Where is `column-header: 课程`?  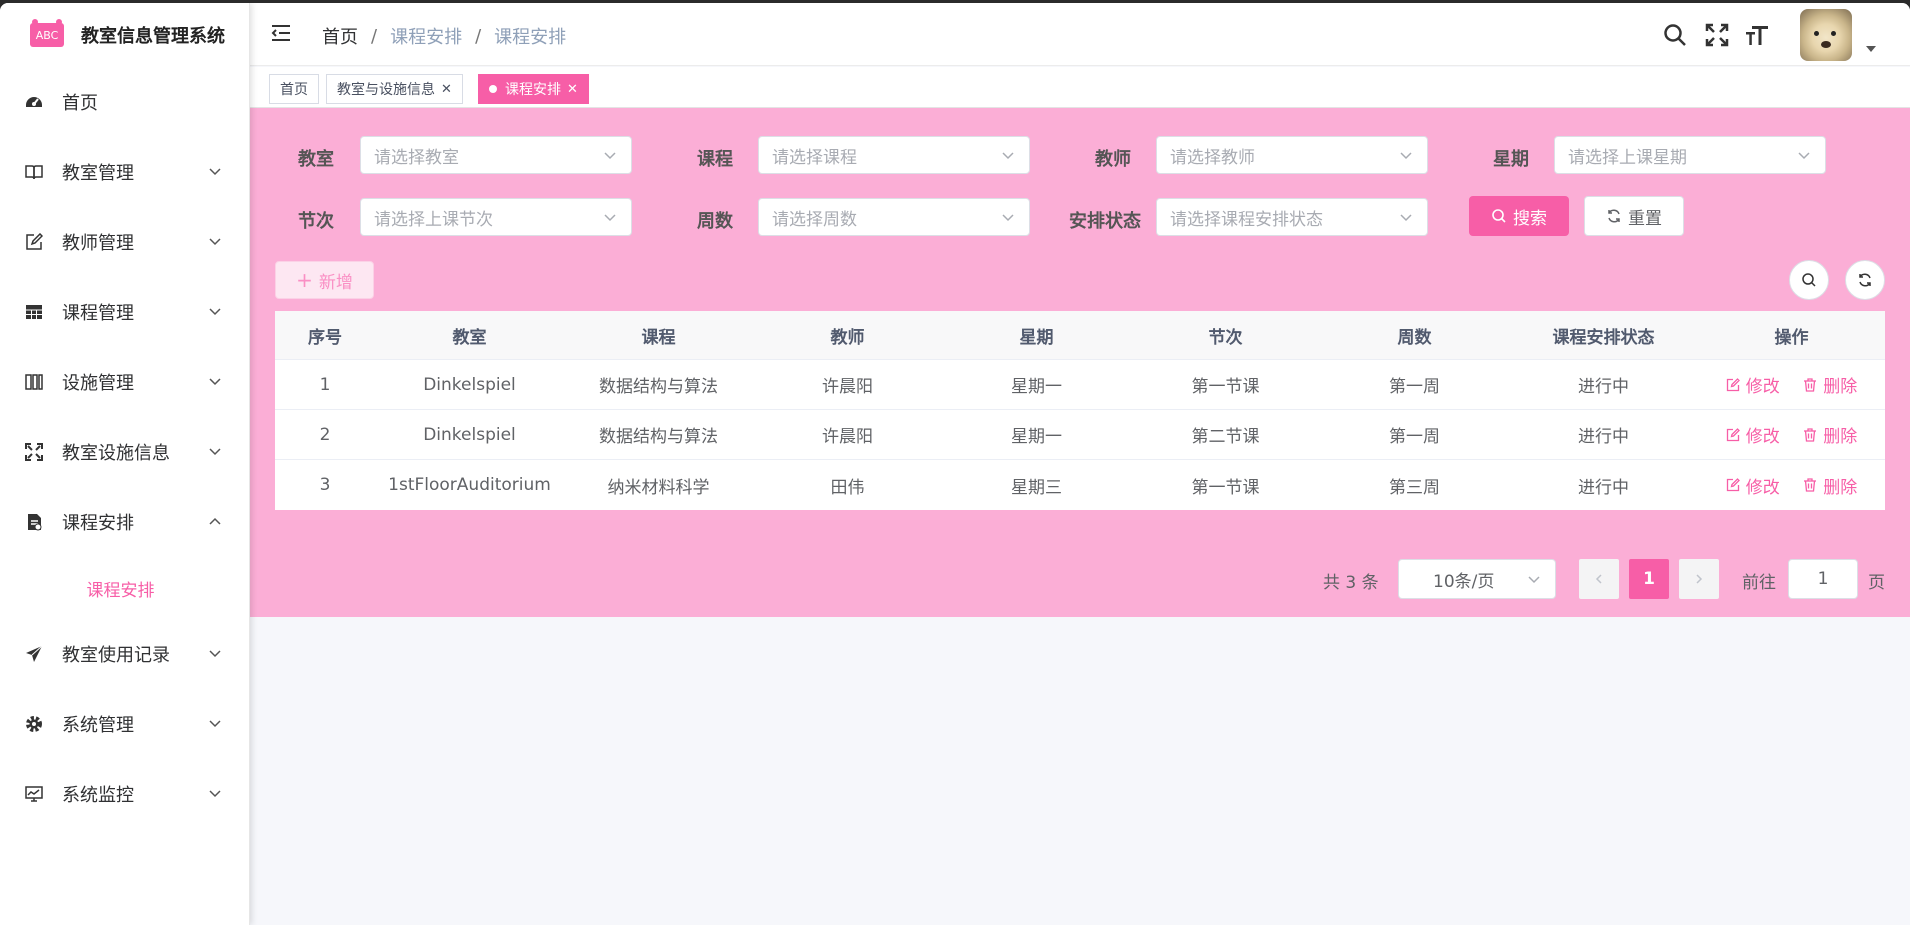
column-header: 课程 is located at coordinates (658, 337).